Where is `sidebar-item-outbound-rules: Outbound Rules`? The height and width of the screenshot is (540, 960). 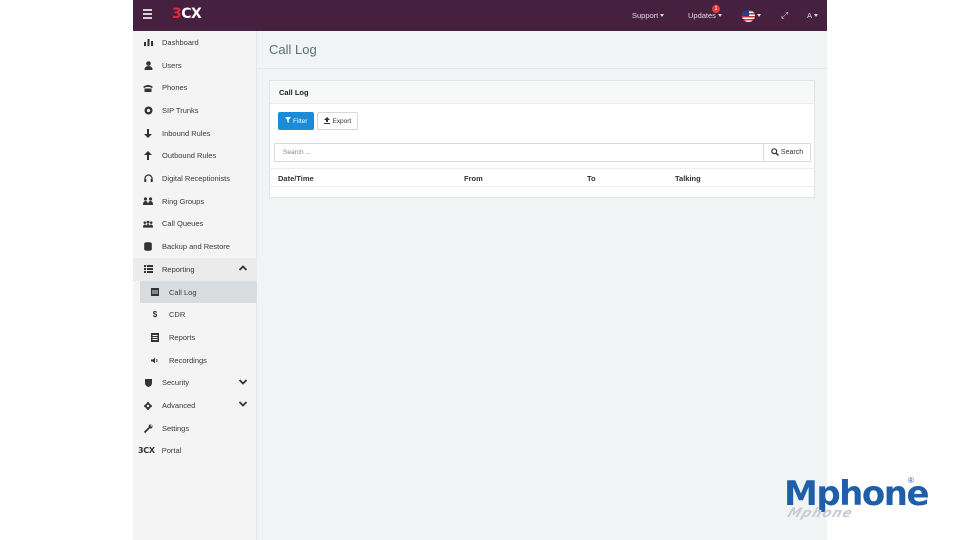
sidebar-item-outbound-rules: Outbound Rules is located at coordinates (195, 156).